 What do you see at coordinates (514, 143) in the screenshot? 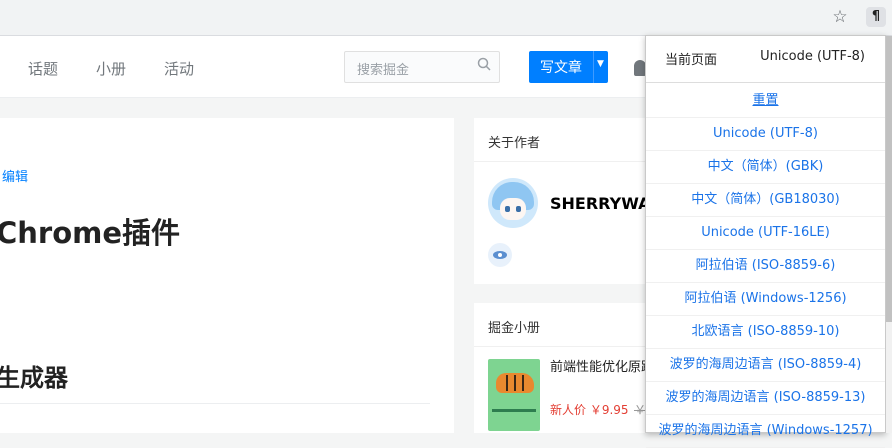
I see `author-card-title: 关于作者` at bounding box center [514, 143].